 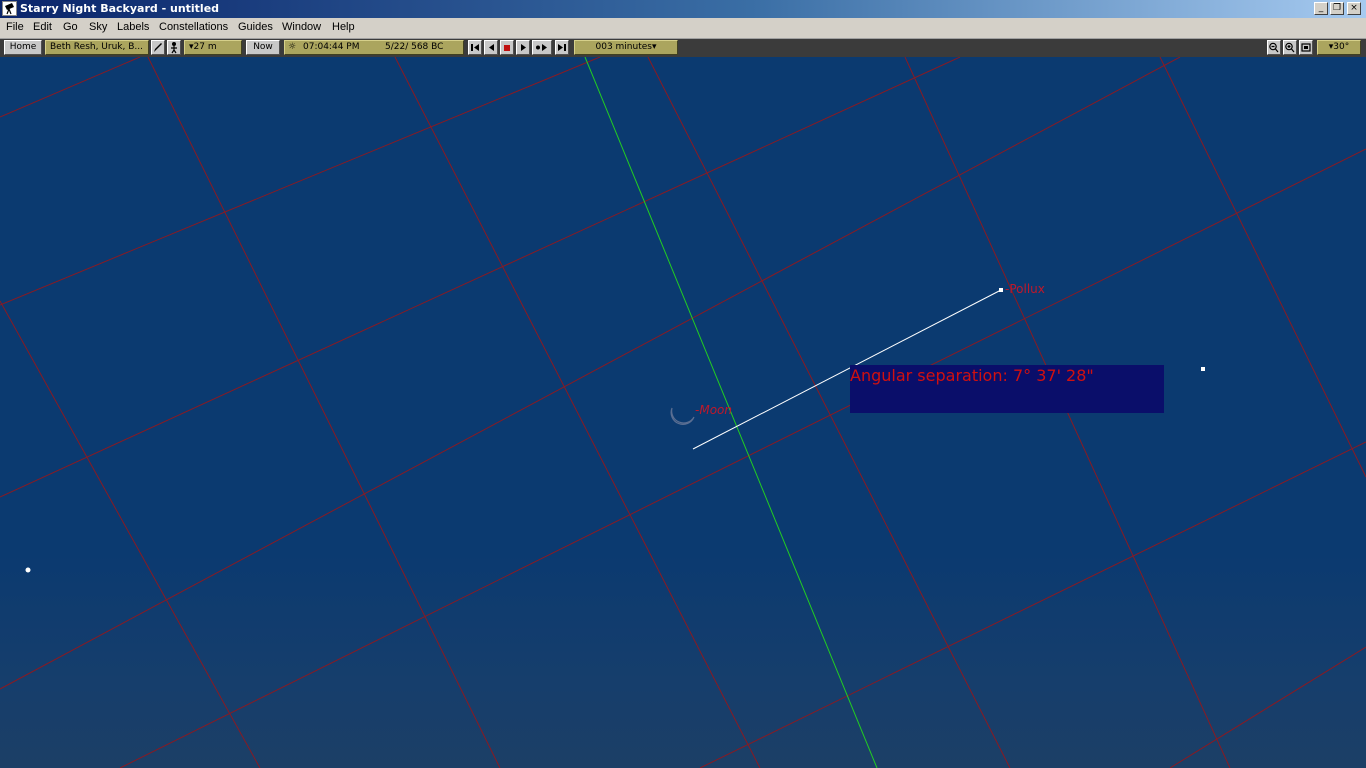 I want to click on menu-file: File, so click(x=15, y=27).